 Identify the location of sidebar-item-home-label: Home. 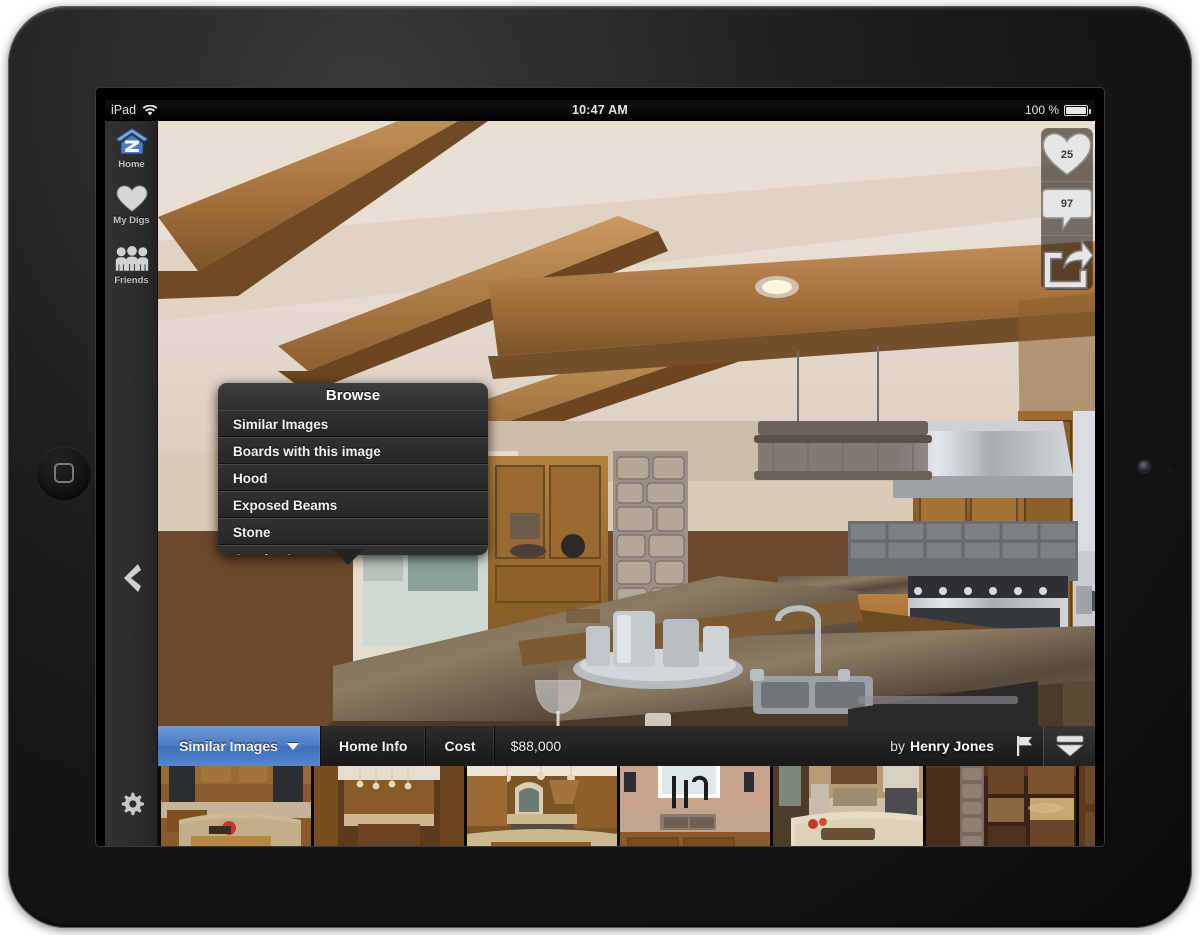
(131, 164).